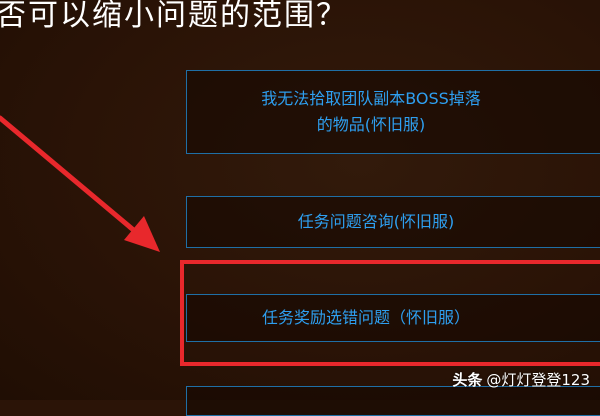 This screenshot has height=416, width=600. I want to click on option-quest-inquiry: 任务问题咨询(怀旧服), so click(393, 222).